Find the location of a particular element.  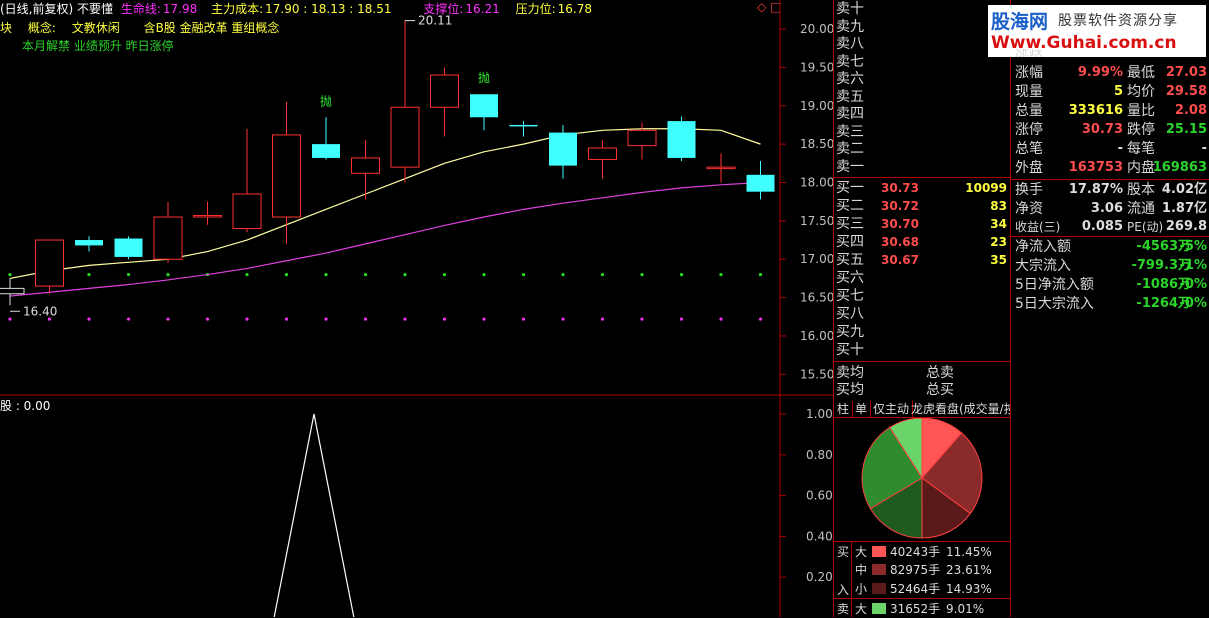

y-tick-label: 16.50 is located at coordinates (817, 298).